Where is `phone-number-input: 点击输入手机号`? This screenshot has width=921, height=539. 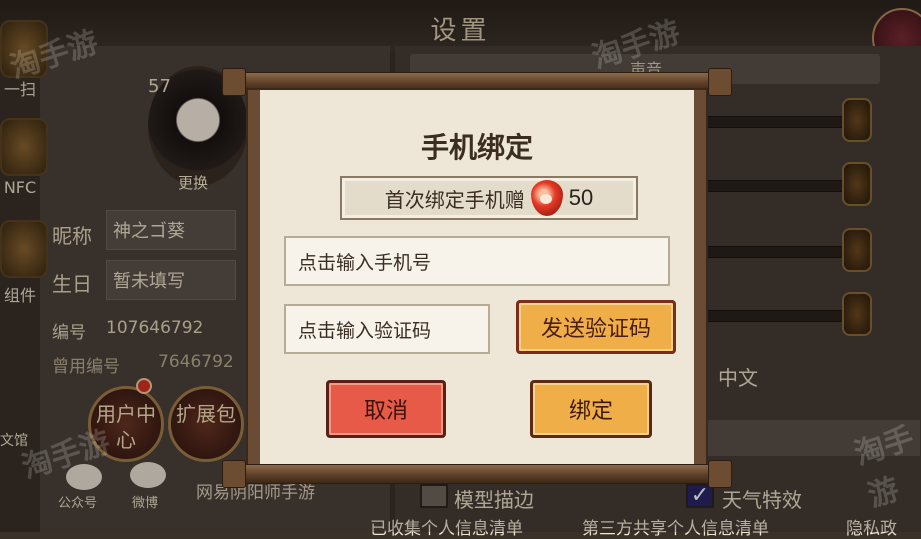 phone-number-input: 点击输入手机号 is located at coordinates (477, 261).